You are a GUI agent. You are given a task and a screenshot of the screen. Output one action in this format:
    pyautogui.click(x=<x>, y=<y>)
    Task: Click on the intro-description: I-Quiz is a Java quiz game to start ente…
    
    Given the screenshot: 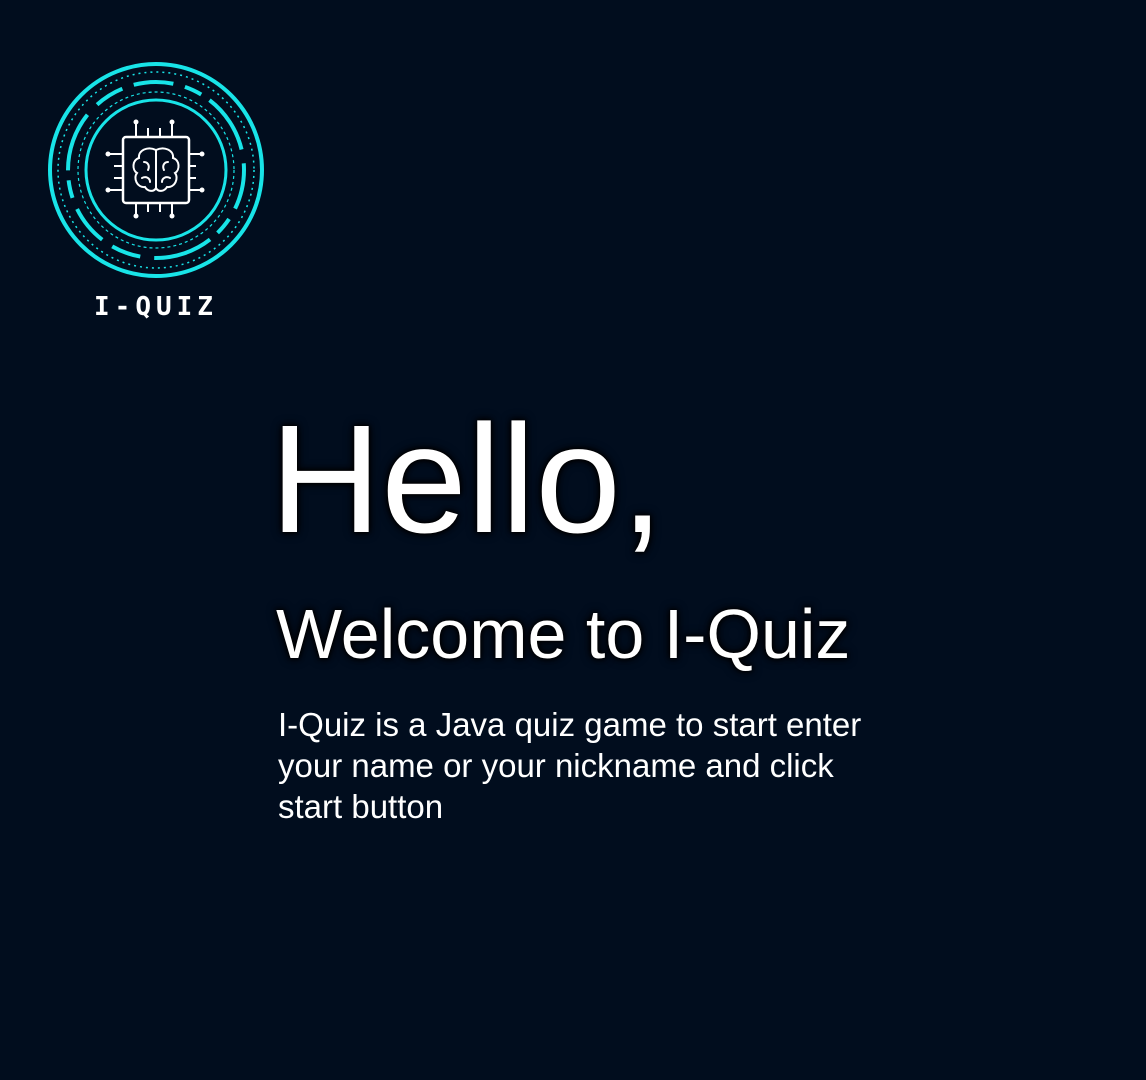 What is the action you would take?
    pyautogui.click(x=570, y=765)
    